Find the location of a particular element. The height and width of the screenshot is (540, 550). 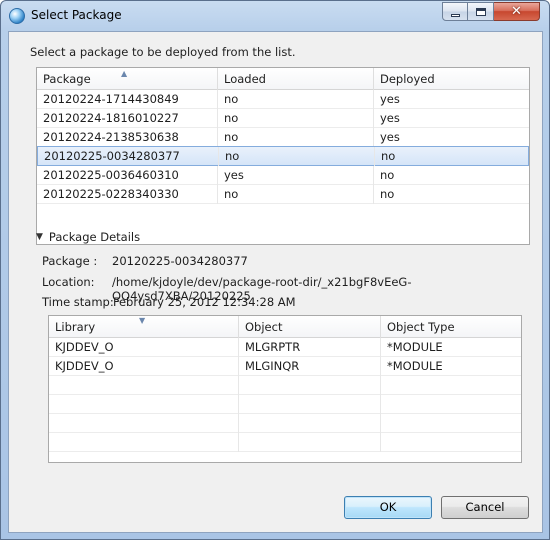

table-cell: 20120225-0036460310 is located at coordinates (127, 175).